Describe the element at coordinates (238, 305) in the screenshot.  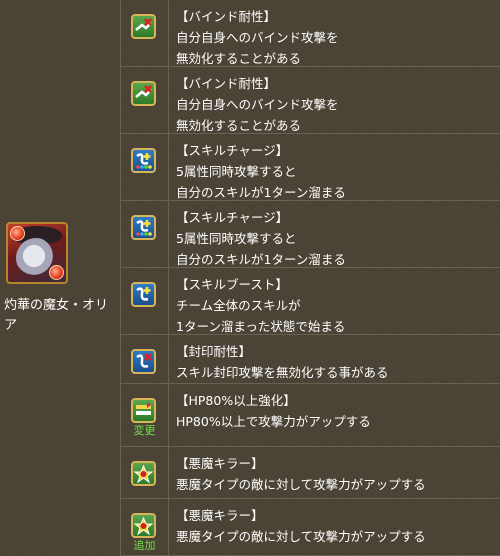
I see `awakening-description-line: チーム全体のスキルが` at that location.